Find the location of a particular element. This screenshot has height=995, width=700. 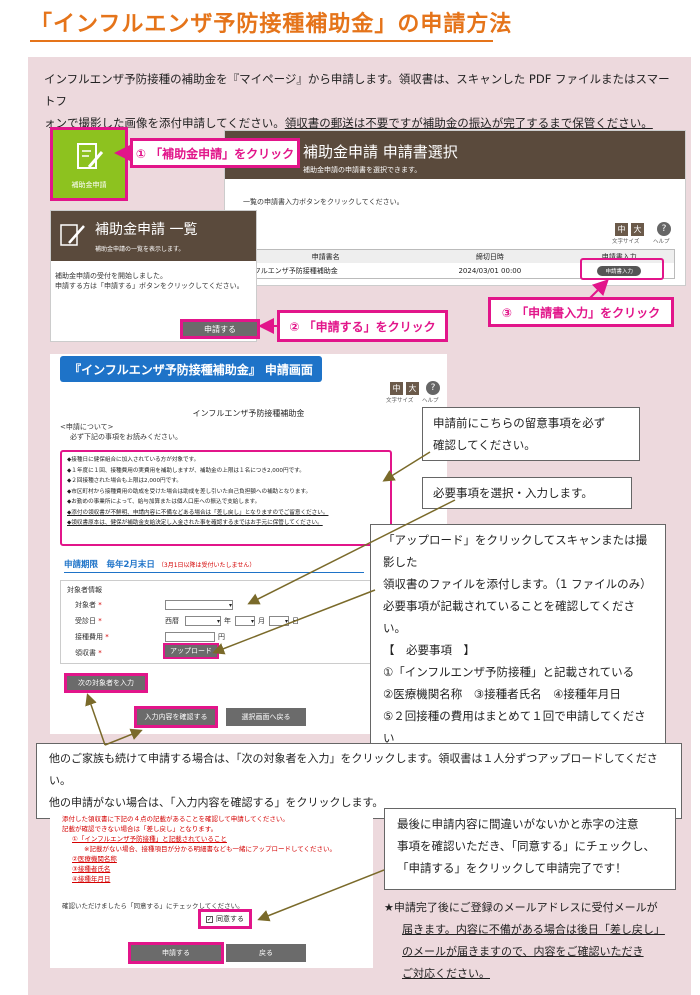

arrow-next-subject is located at coordinates (95, 719).